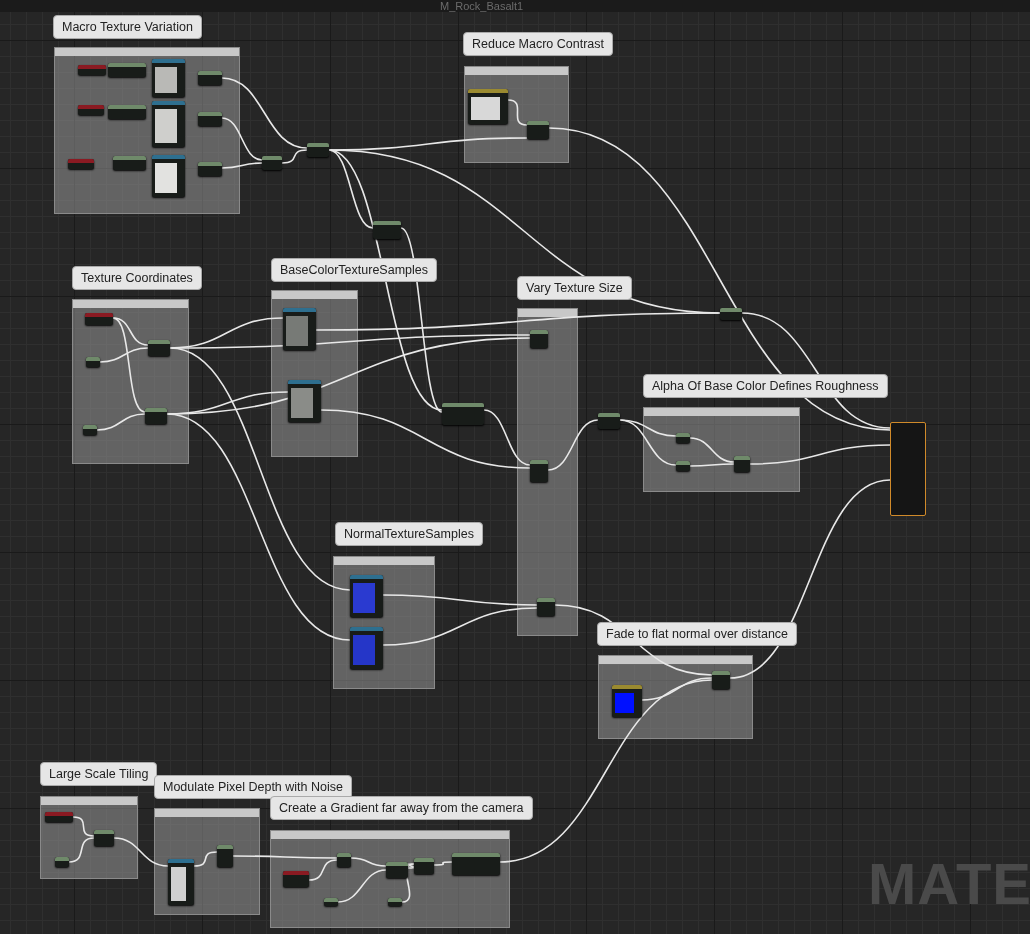 Image resolution: width=1030 pixels, height=934 pixels. I want to click on comment-label: Vary Texture Size, so click(574, 288).